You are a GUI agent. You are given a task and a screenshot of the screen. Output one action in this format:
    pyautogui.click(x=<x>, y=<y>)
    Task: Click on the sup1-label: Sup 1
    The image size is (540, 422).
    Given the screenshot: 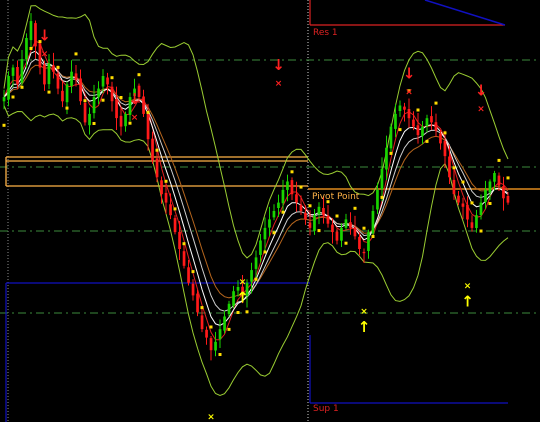 What is the action you would take?
    pyautogui.click(x=326, y=409)
    